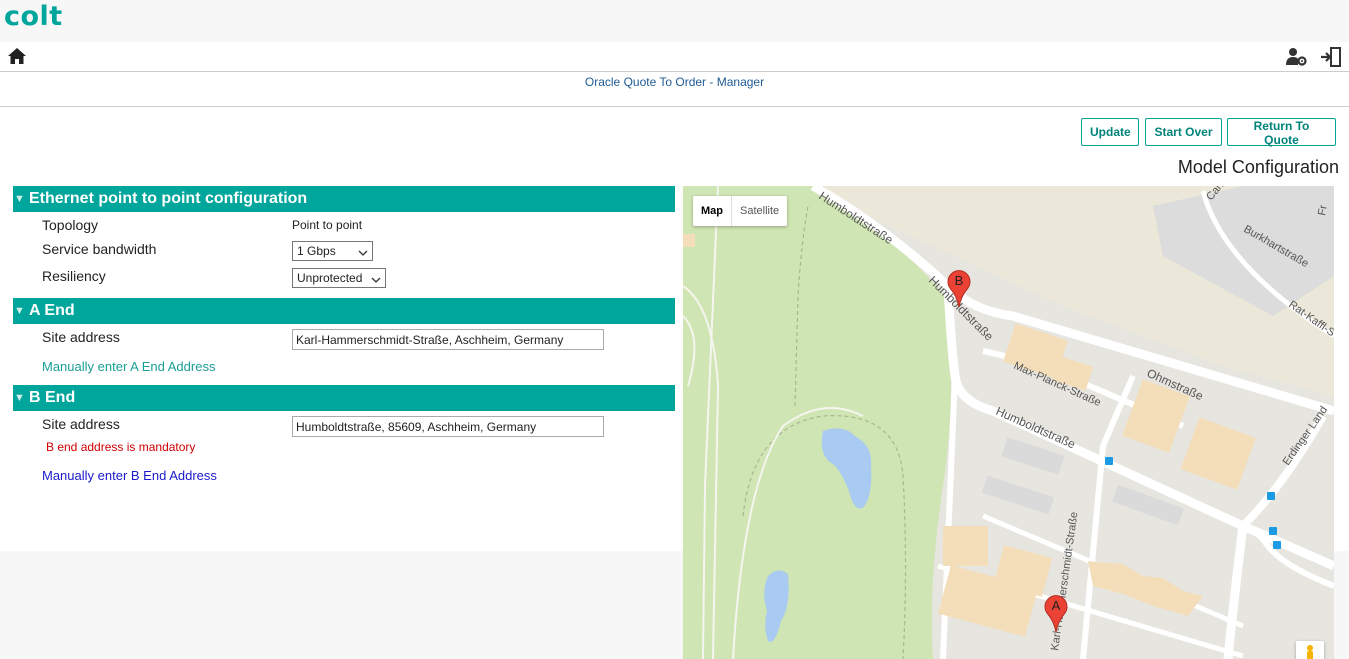 This screenshot has height=659, width=1349. I want to click on app-title: Oracle Quote To Order - Manager, so click(674, 82).